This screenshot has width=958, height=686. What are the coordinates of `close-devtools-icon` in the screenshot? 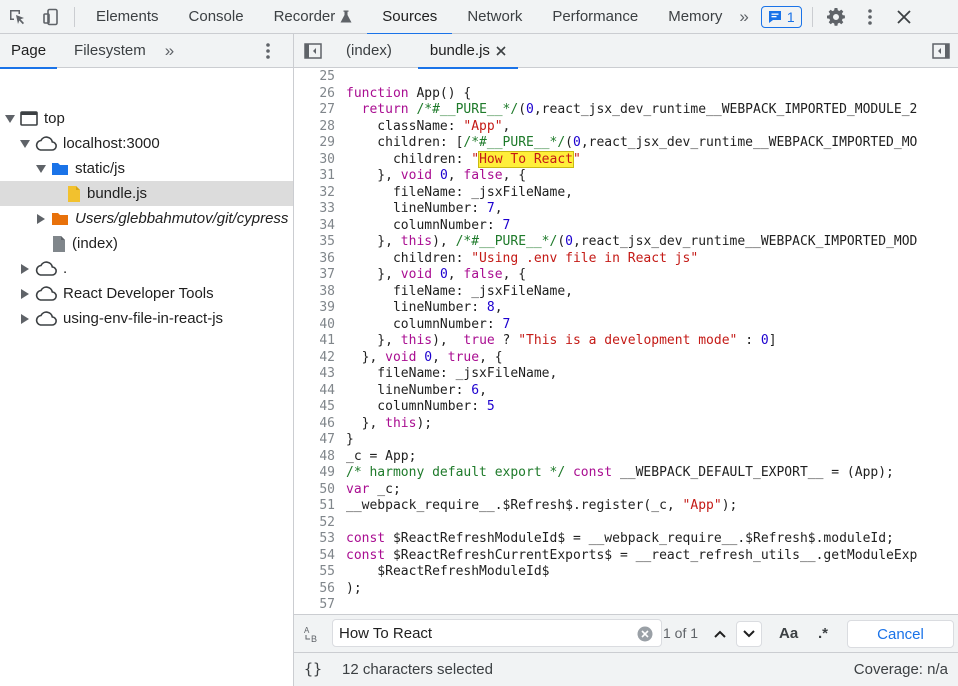 It's located at (904, 17).